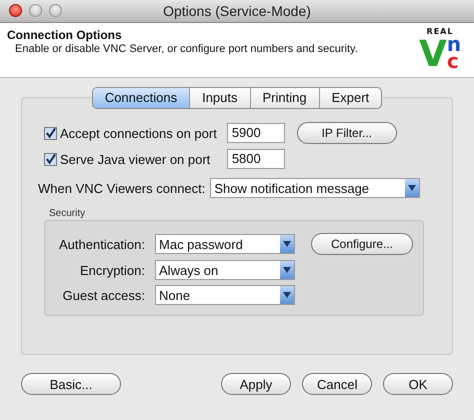  I want to click on checkbox-label: Accept connections on port, so click(138, 133).